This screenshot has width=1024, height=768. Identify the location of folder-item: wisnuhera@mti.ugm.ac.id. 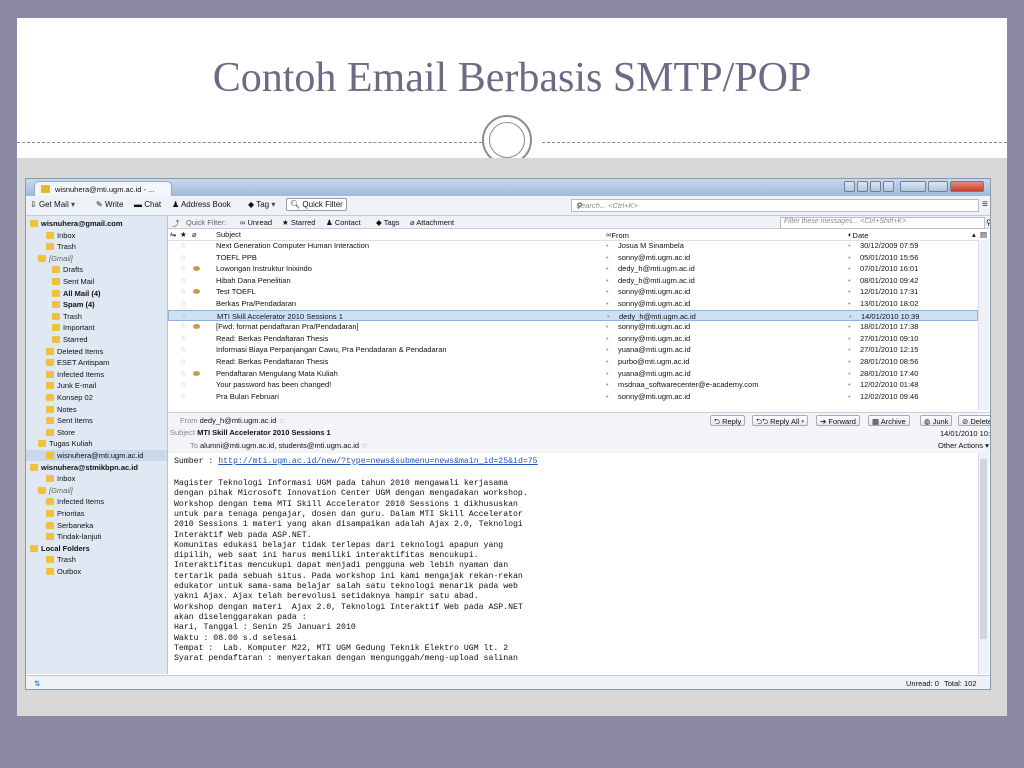
(96, 455).